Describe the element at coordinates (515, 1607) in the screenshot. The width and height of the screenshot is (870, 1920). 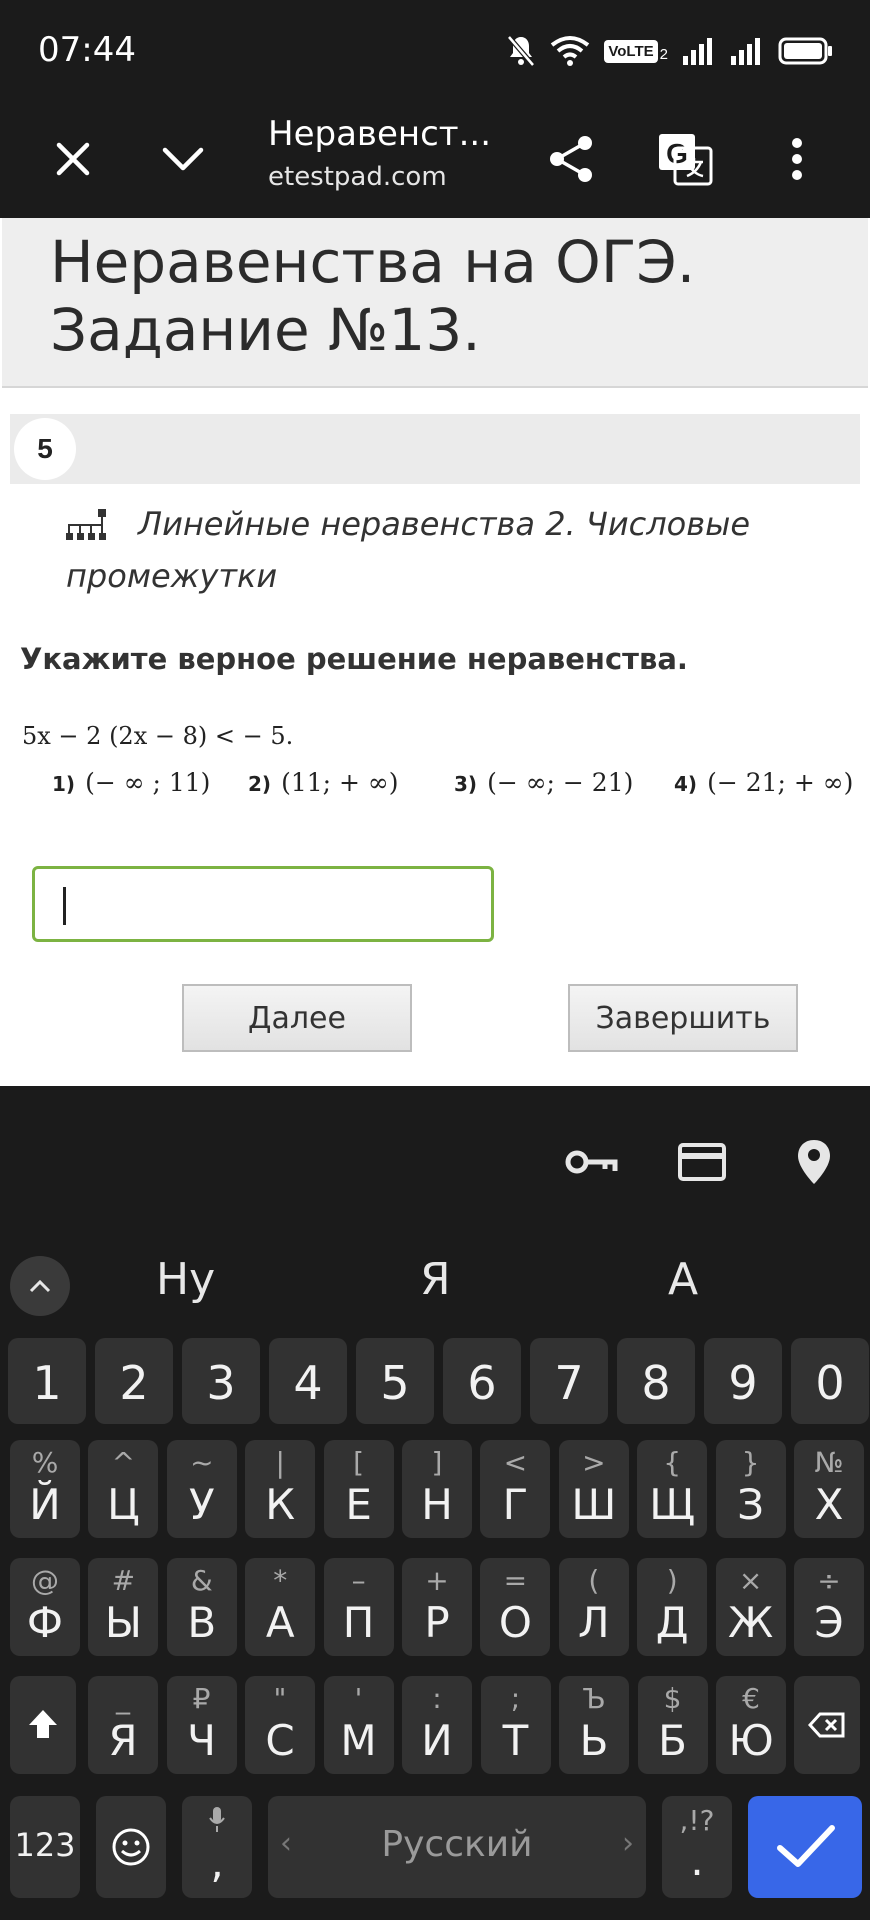
I see `row2-key-7: = О` at that location.